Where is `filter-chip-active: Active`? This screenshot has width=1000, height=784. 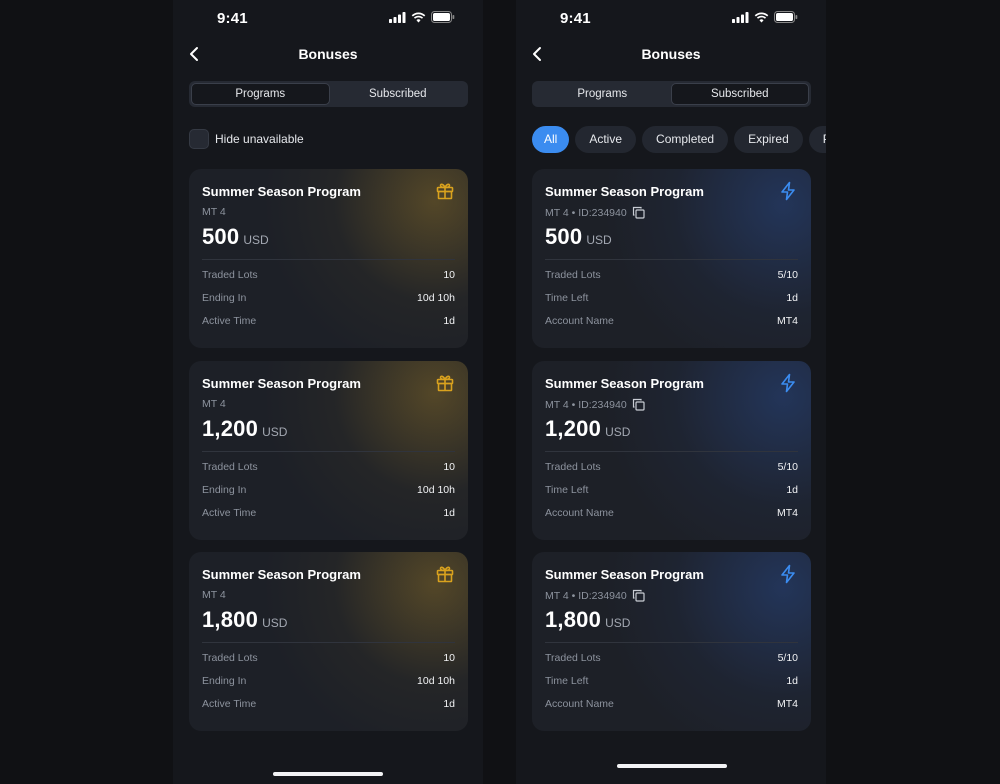
filter-chip-active: Active is located at coordinates (606, 139).